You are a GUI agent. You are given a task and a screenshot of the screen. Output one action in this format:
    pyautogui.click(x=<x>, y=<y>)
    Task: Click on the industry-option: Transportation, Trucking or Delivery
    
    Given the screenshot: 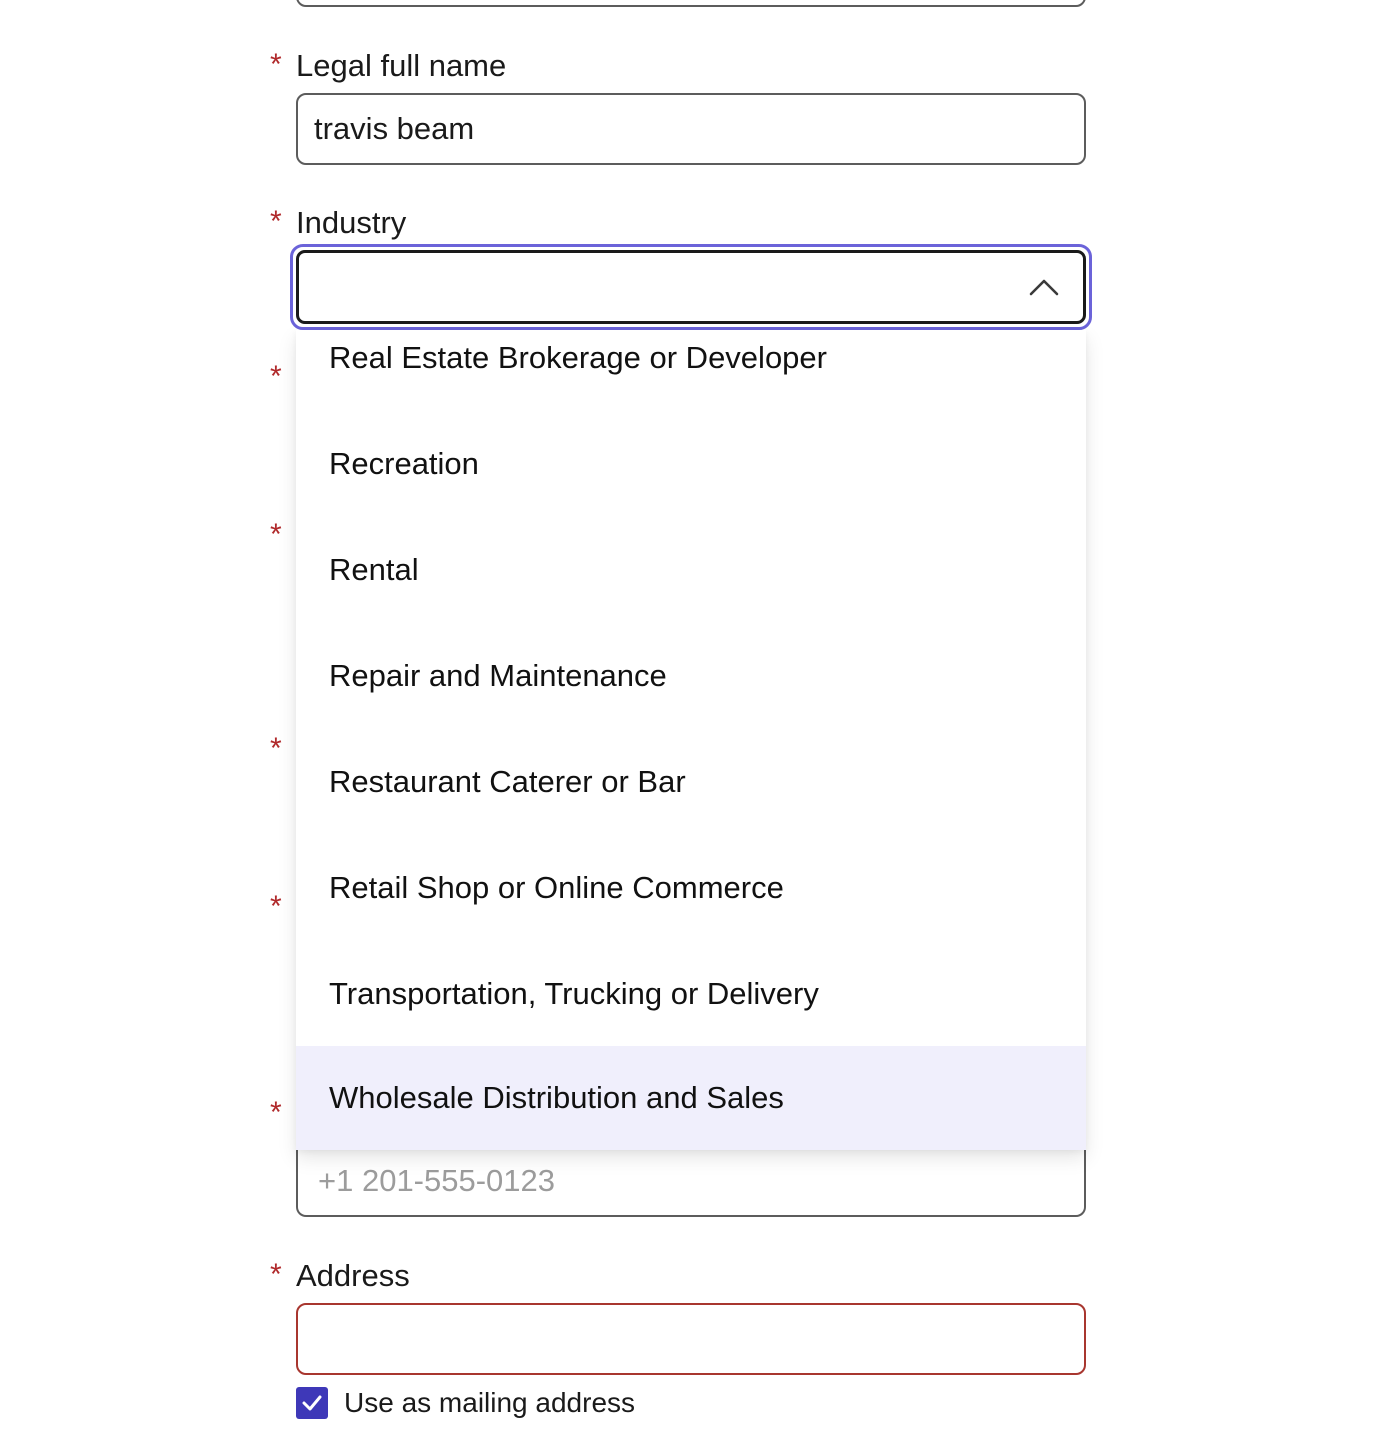 What is the action you would take?
    pyautogui.click(x=691, y=994)
    